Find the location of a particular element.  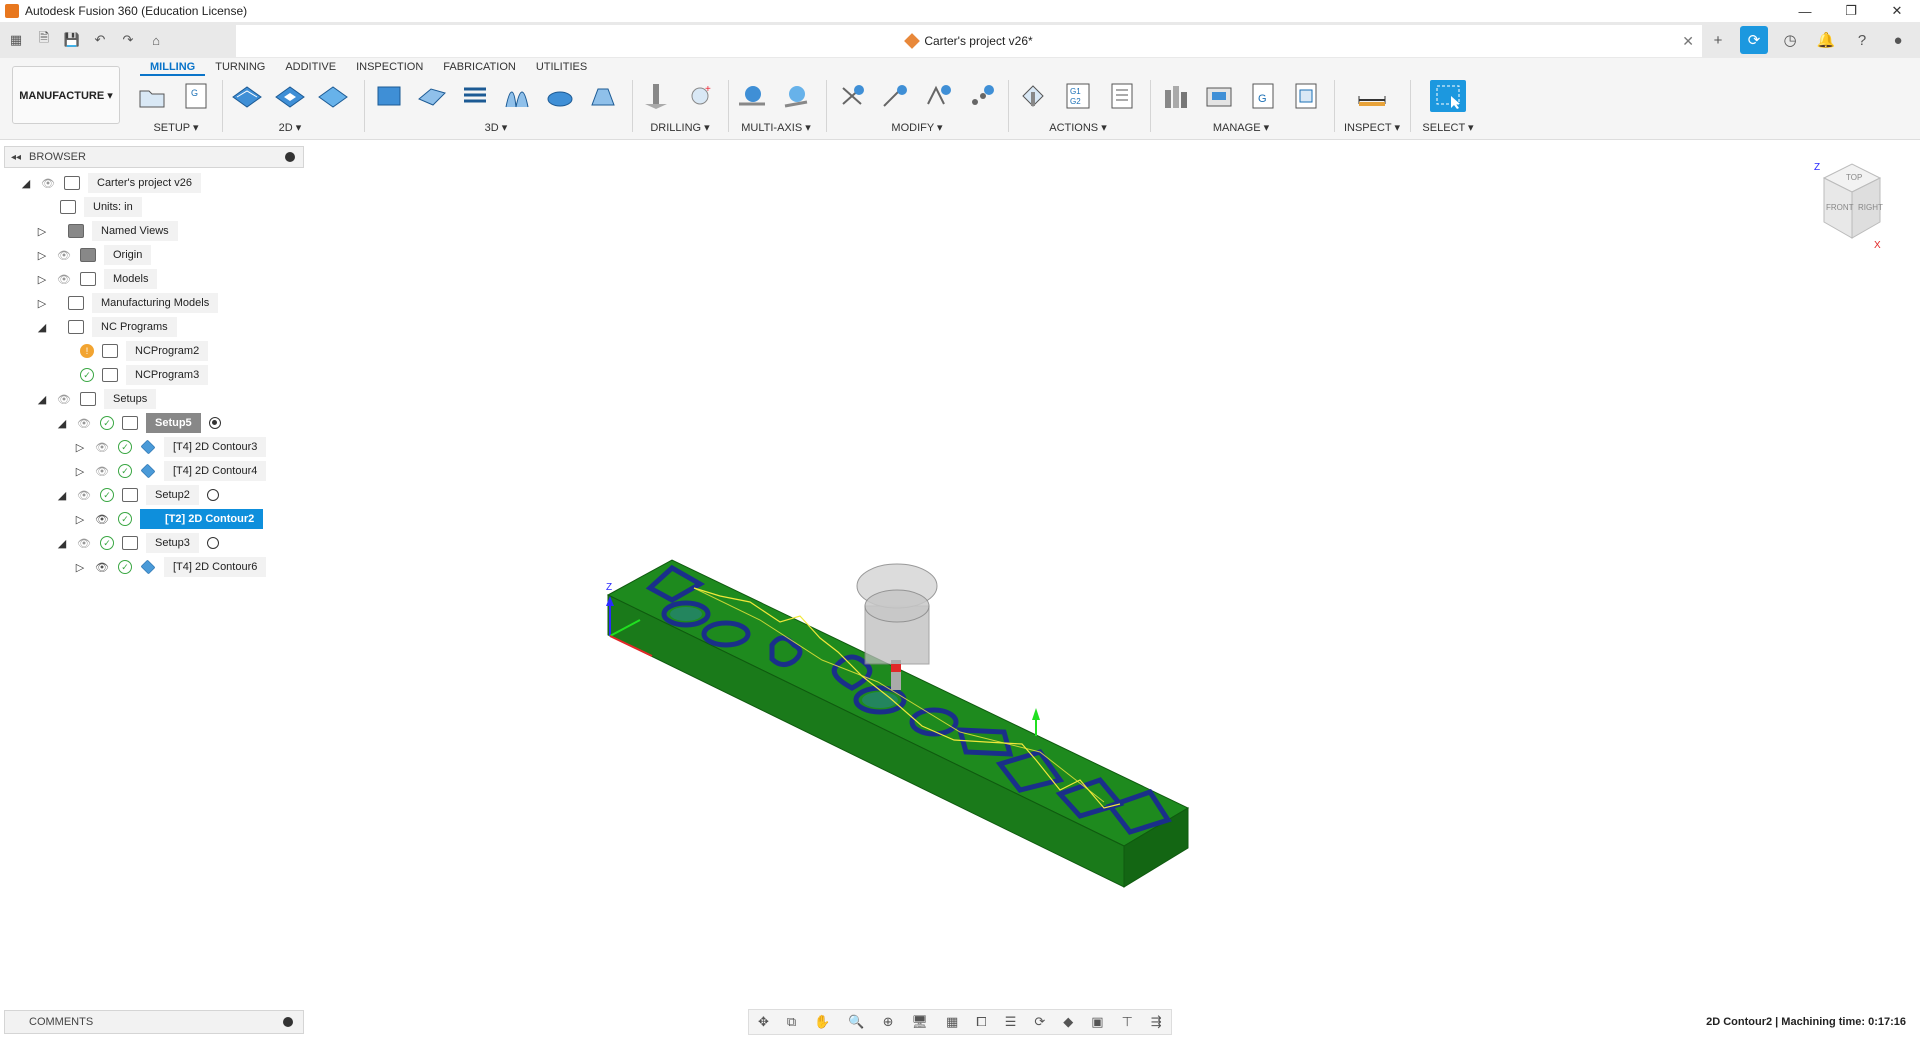

add-comment-icon is located at coordinates (288, 1022).